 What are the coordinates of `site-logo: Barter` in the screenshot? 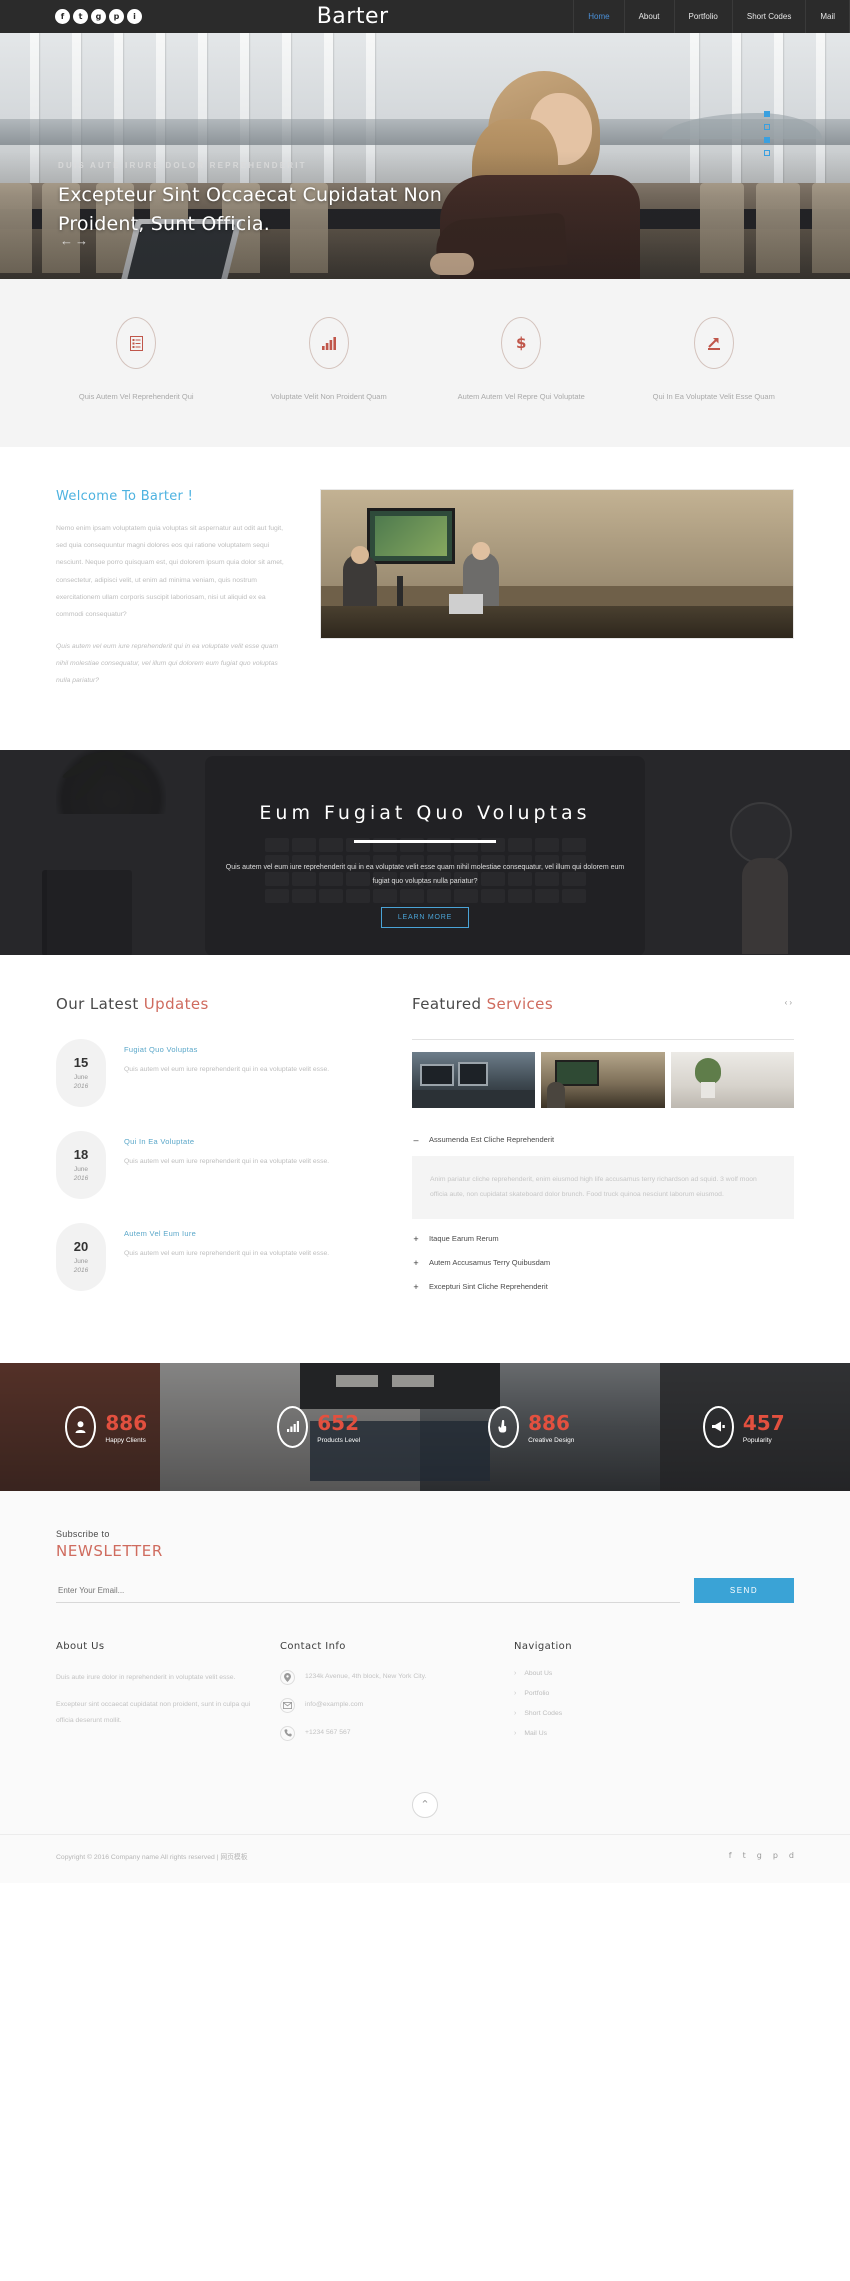 It's located at (357, 16).